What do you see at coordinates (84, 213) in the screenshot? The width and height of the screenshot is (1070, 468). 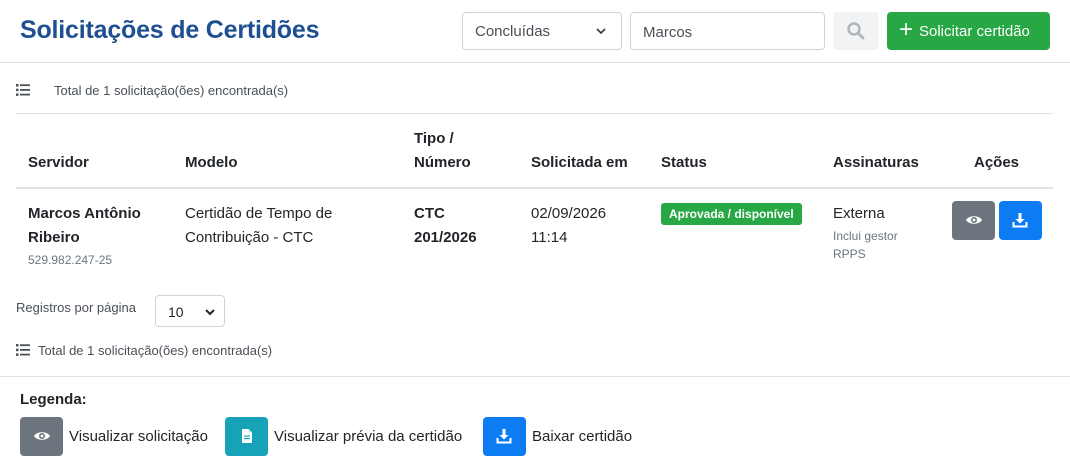 I see `servidor-name-line1: Marcos Antônio` at bounding box center [84, 213].